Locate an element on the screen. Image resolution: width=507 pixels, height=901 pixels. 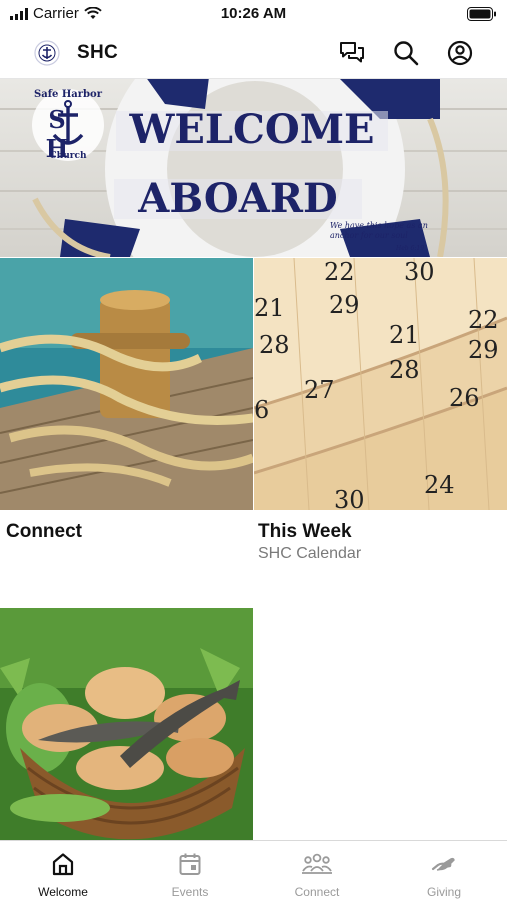
tab-events: Events is located at coordinates (190, 871).